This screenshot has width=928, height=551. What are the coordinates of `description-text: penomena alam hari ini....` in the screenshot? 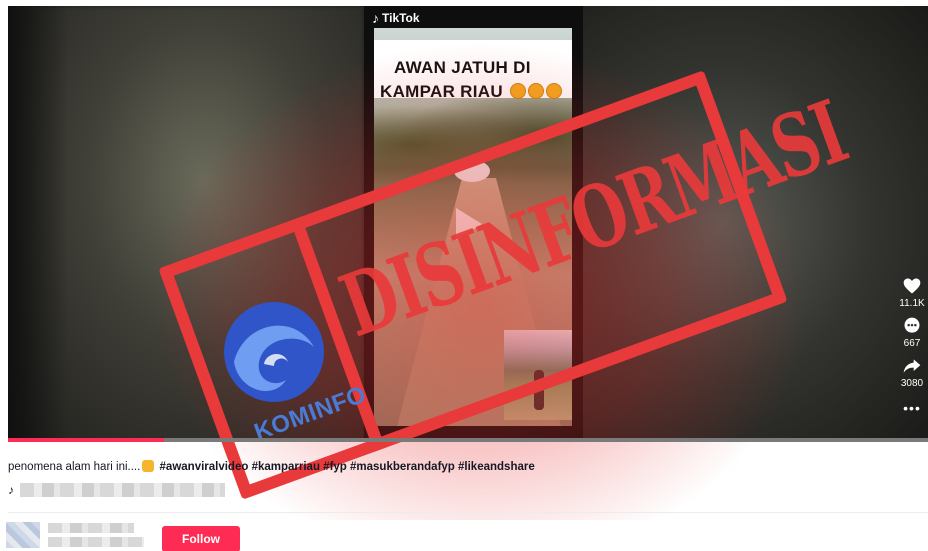 It's located at (74, 467).